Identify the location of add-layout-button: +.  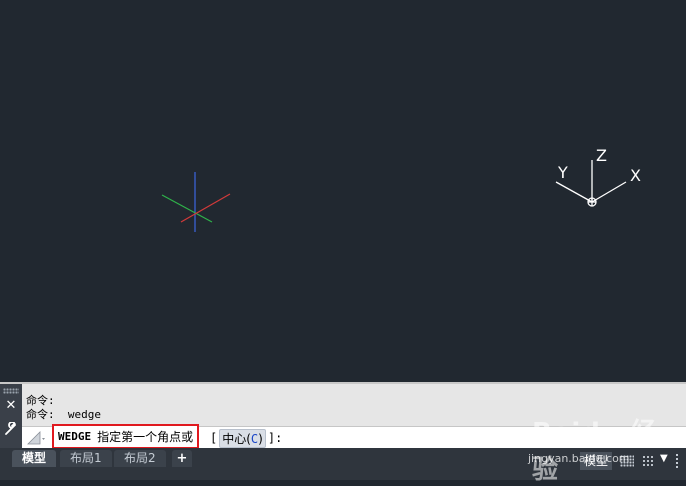
(182, 458).